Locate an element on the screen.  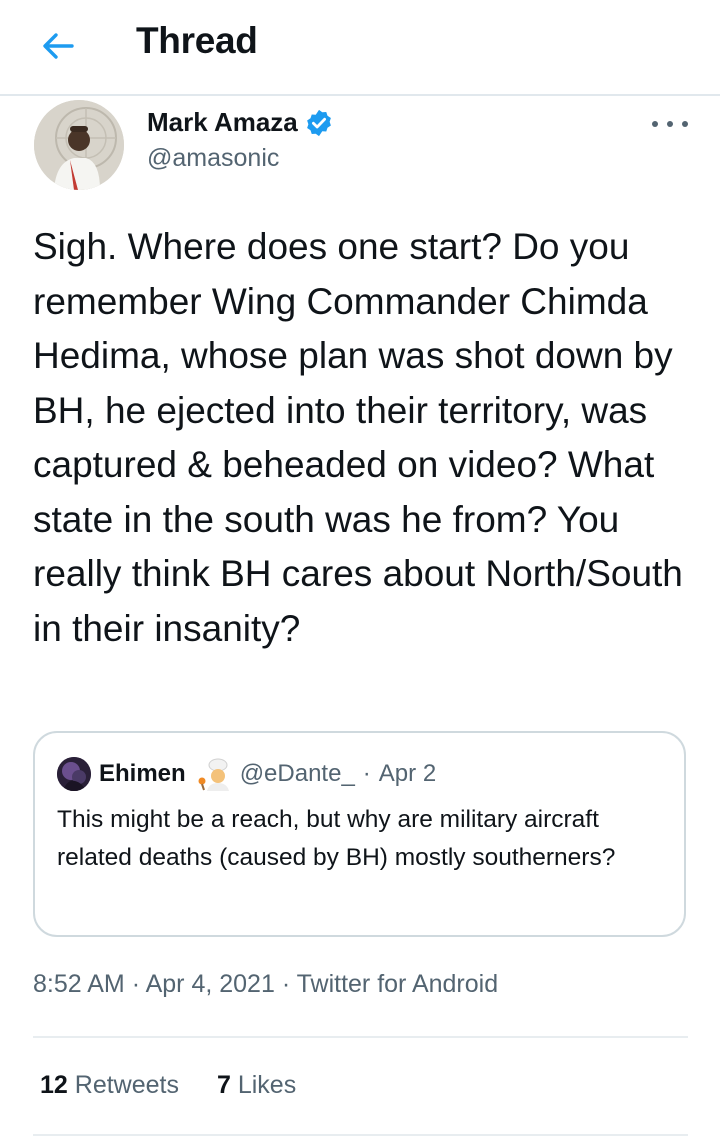
app-header: Thread is located at coordinates (360, 48).